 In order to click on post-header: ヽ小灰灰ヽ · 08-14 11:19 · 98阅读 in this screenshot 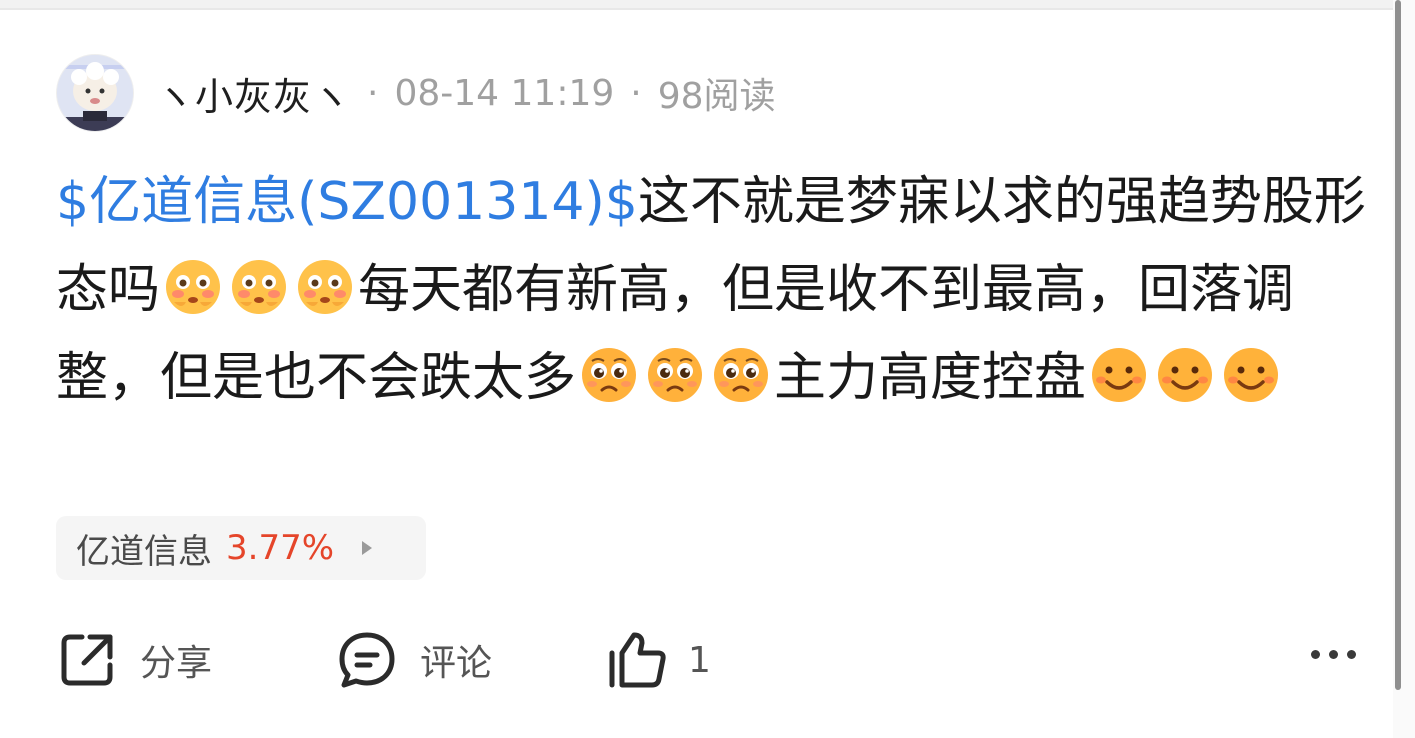, I will do `click(416, 93)`.